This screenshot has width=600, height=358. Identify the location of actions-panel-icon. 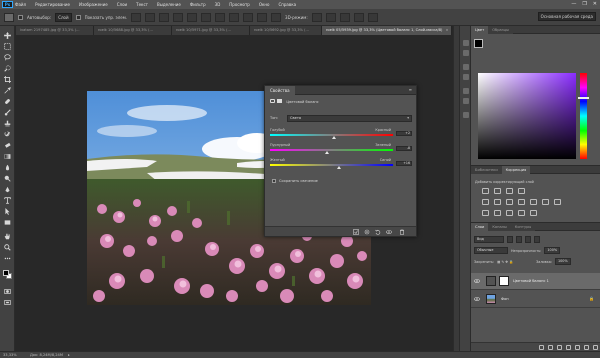
(466, 53).